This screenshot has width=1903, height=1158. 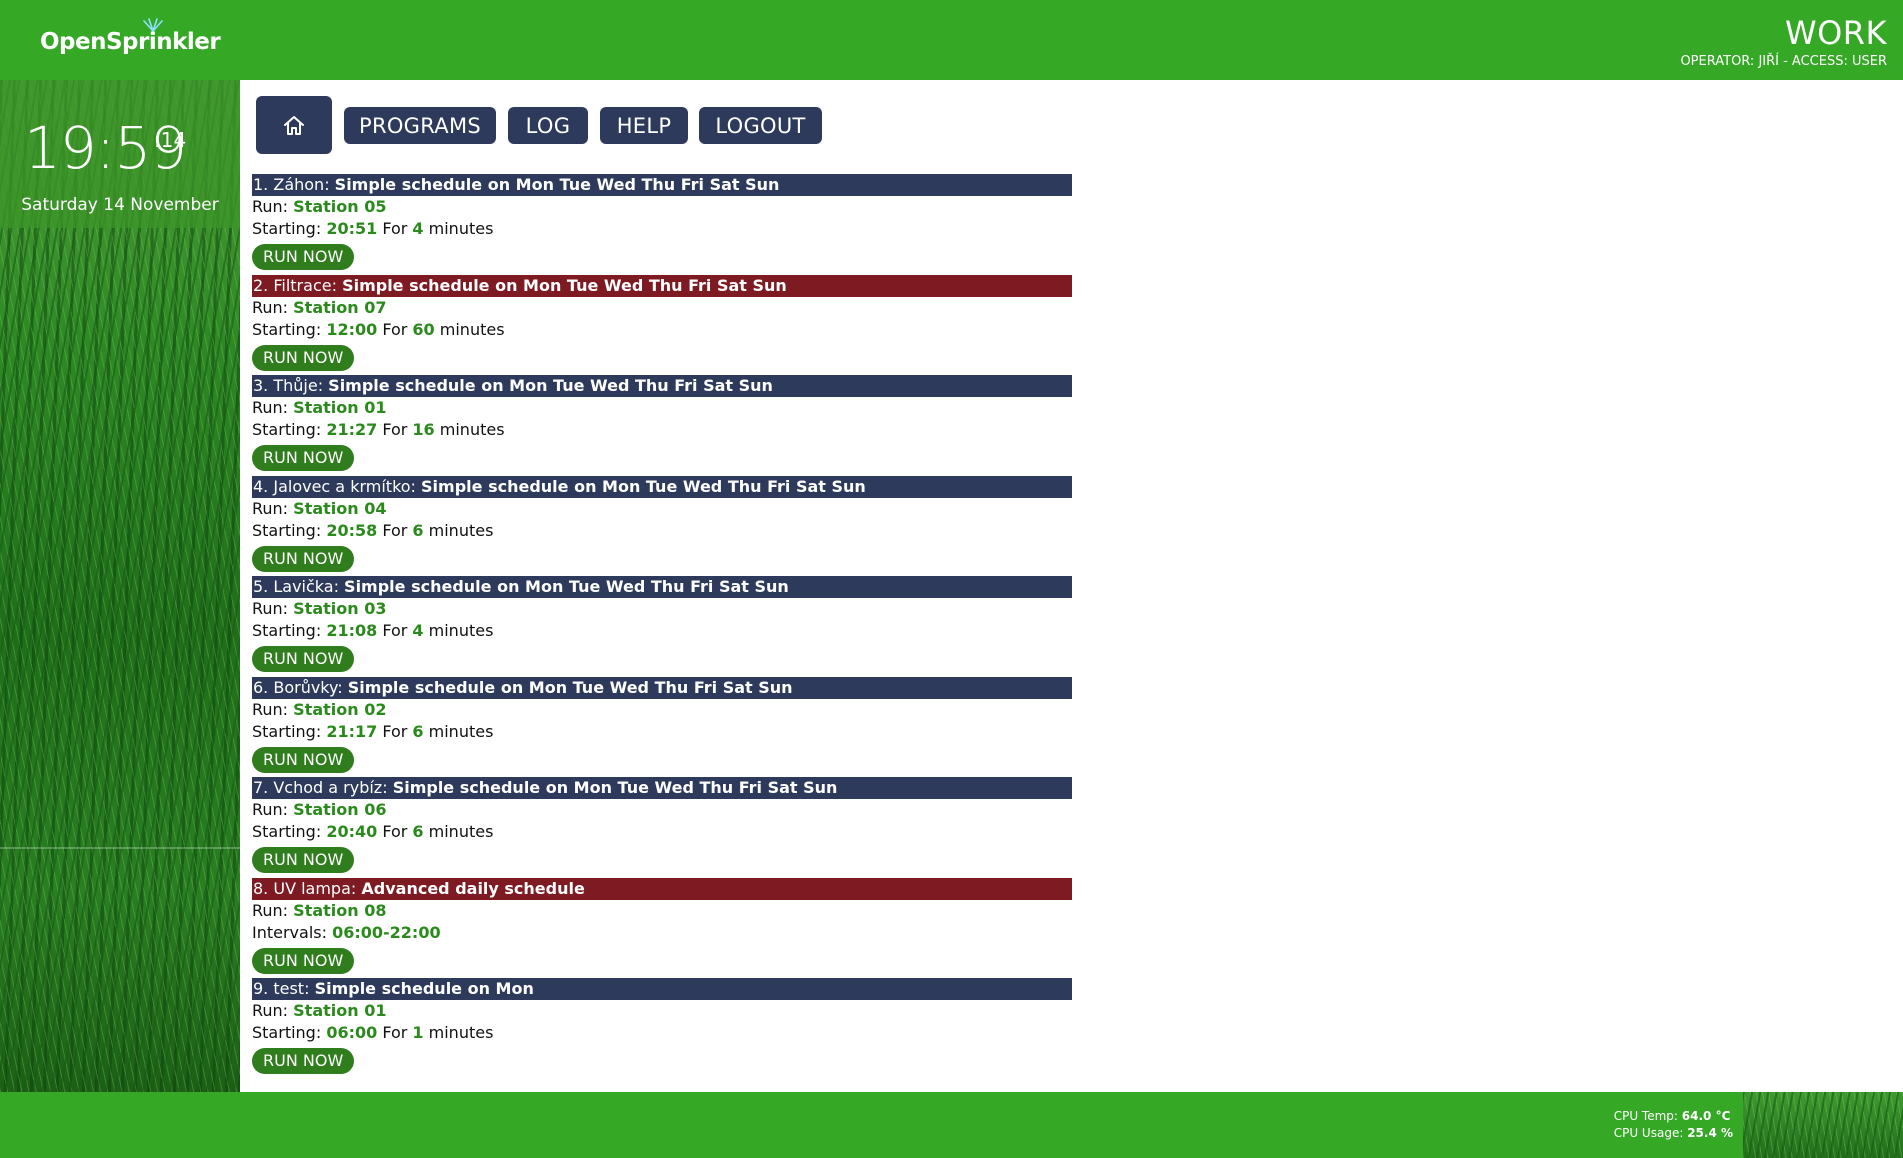 I want to click on program-timing-line: Starting: 06:00 For 1 minutes, so click(x=662, y=1033).